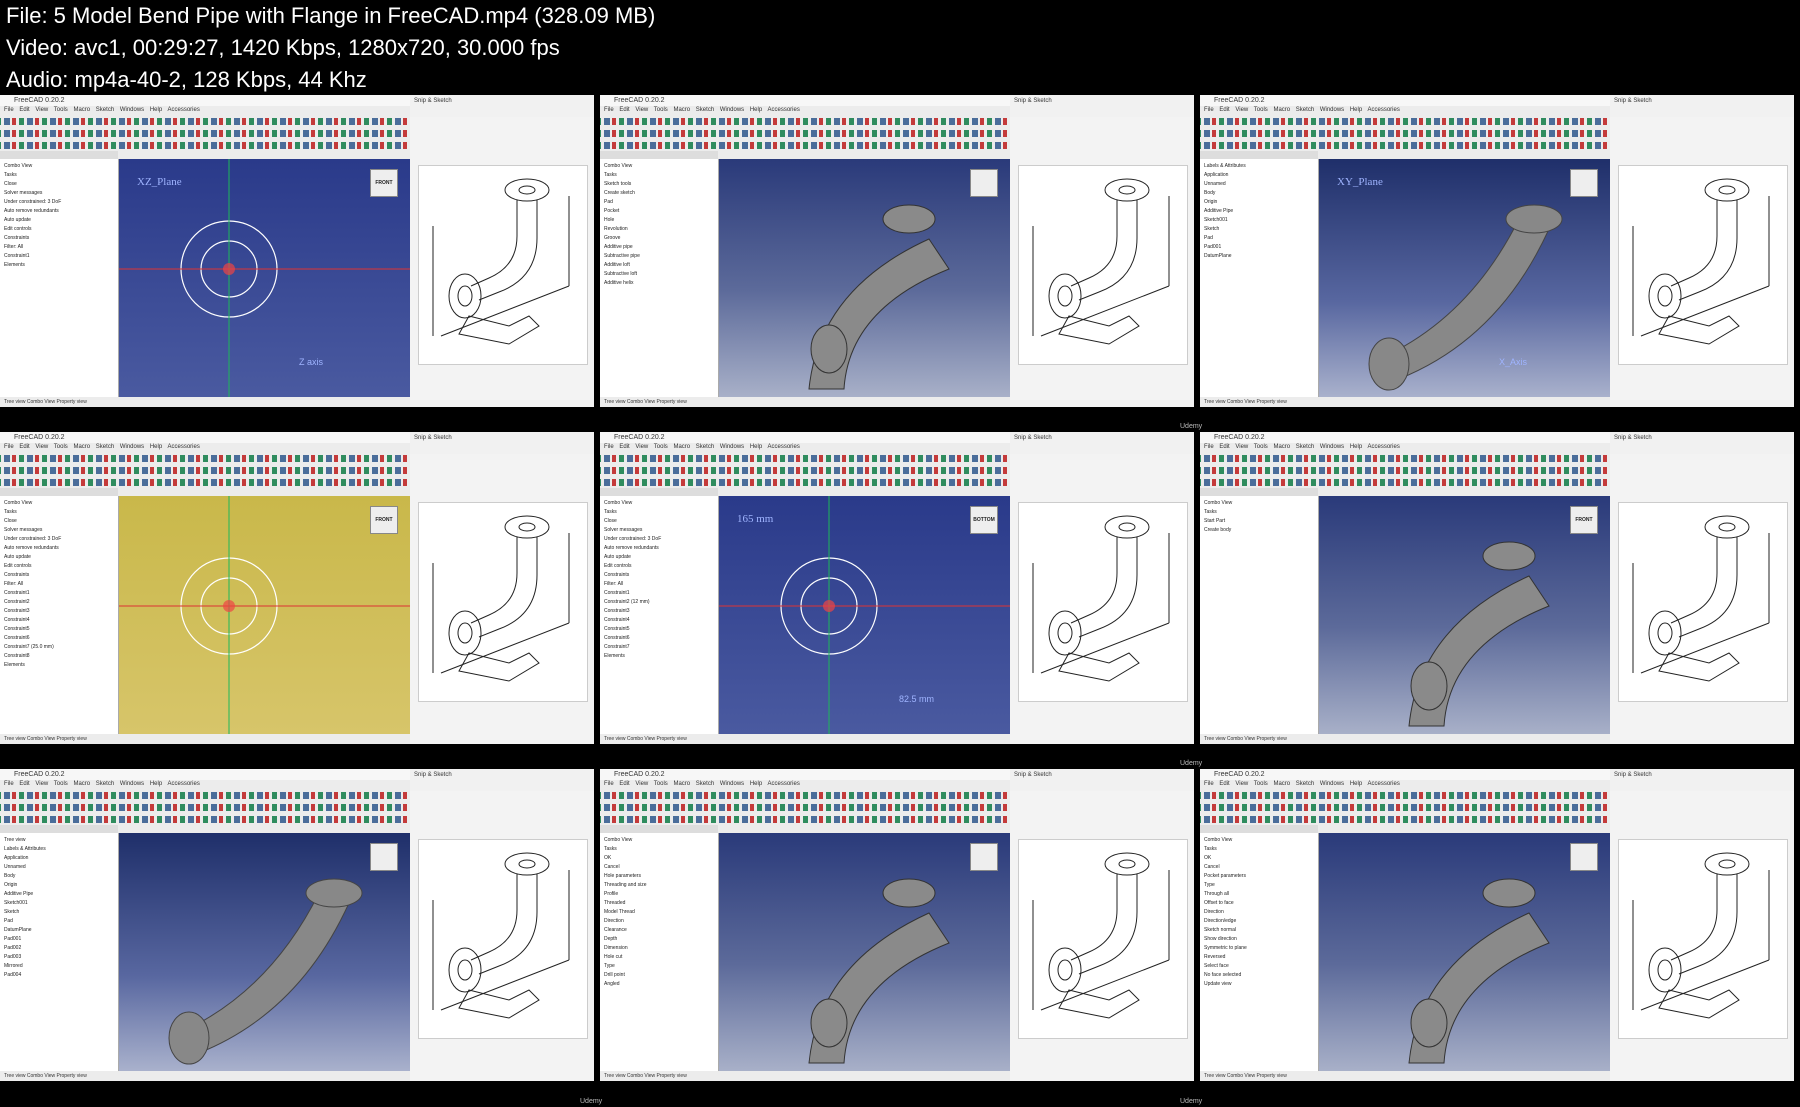  Describe the element at coordinates (1212, 867) in the screenshot. I see `panel-line: Cancel` at that location.